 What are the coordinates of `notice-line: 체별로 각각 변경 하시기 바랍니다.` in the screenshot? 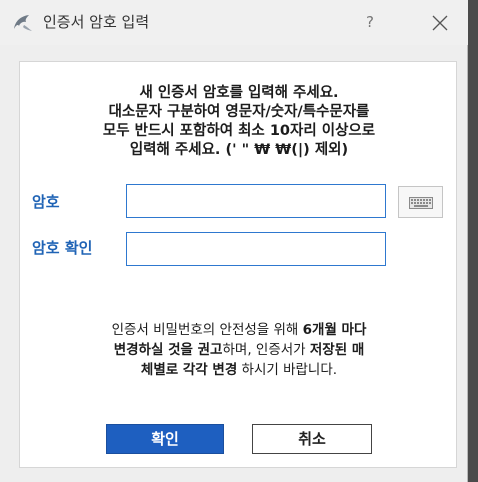 It's located at (239, 370).